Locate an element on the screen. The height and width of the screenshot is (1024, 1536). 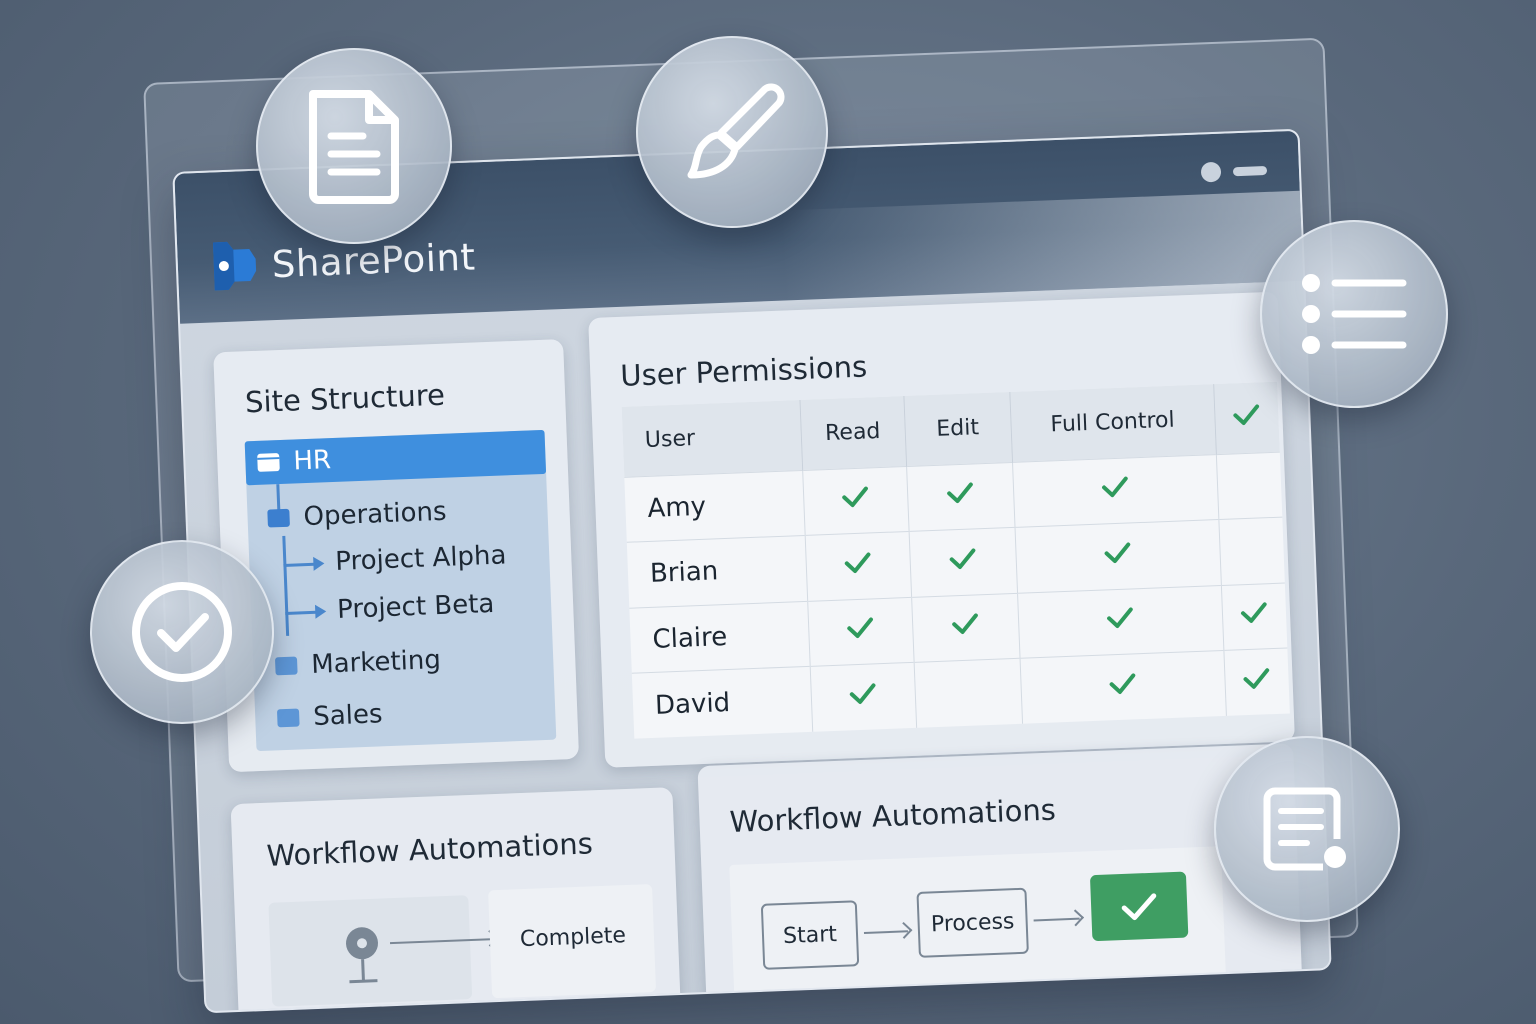
window-controls is located at coordinates (1234, 171).